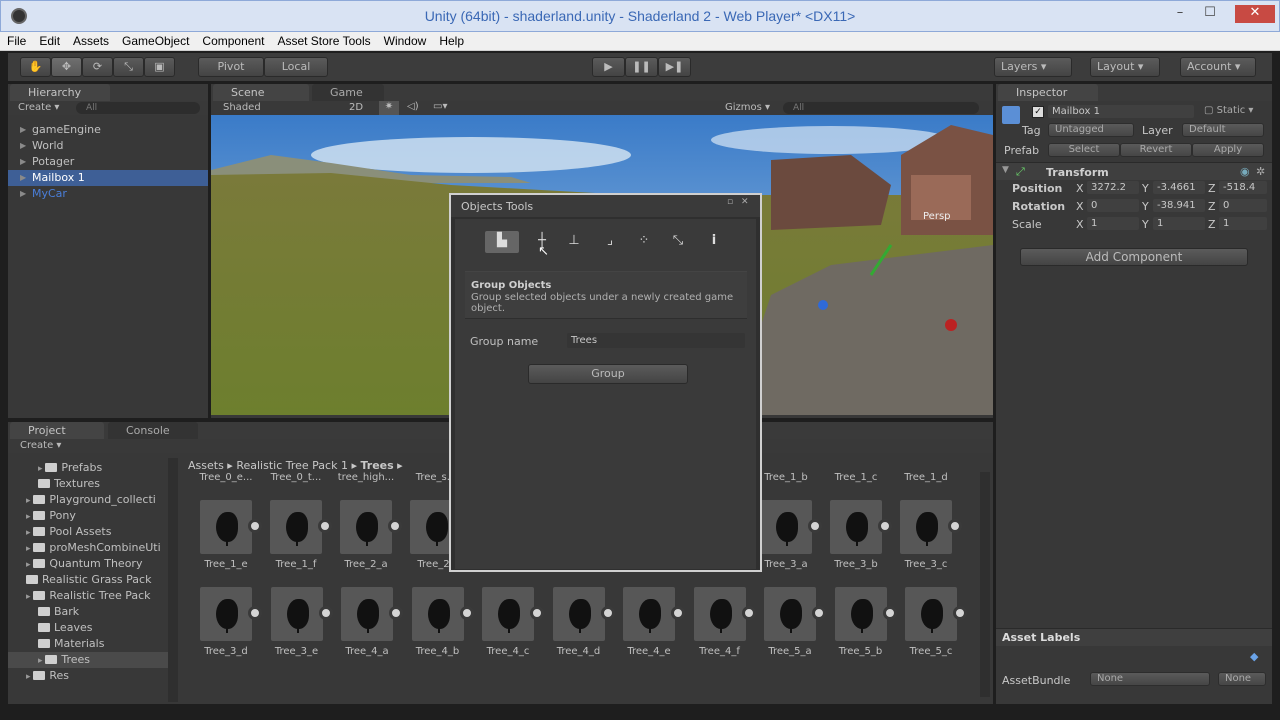 This screenshot has width=1280, height=720. What do you see at coordinates (413, 106) in the screenshot?
I see `audio-icon: ◁)` at bounding box center [413, 106].